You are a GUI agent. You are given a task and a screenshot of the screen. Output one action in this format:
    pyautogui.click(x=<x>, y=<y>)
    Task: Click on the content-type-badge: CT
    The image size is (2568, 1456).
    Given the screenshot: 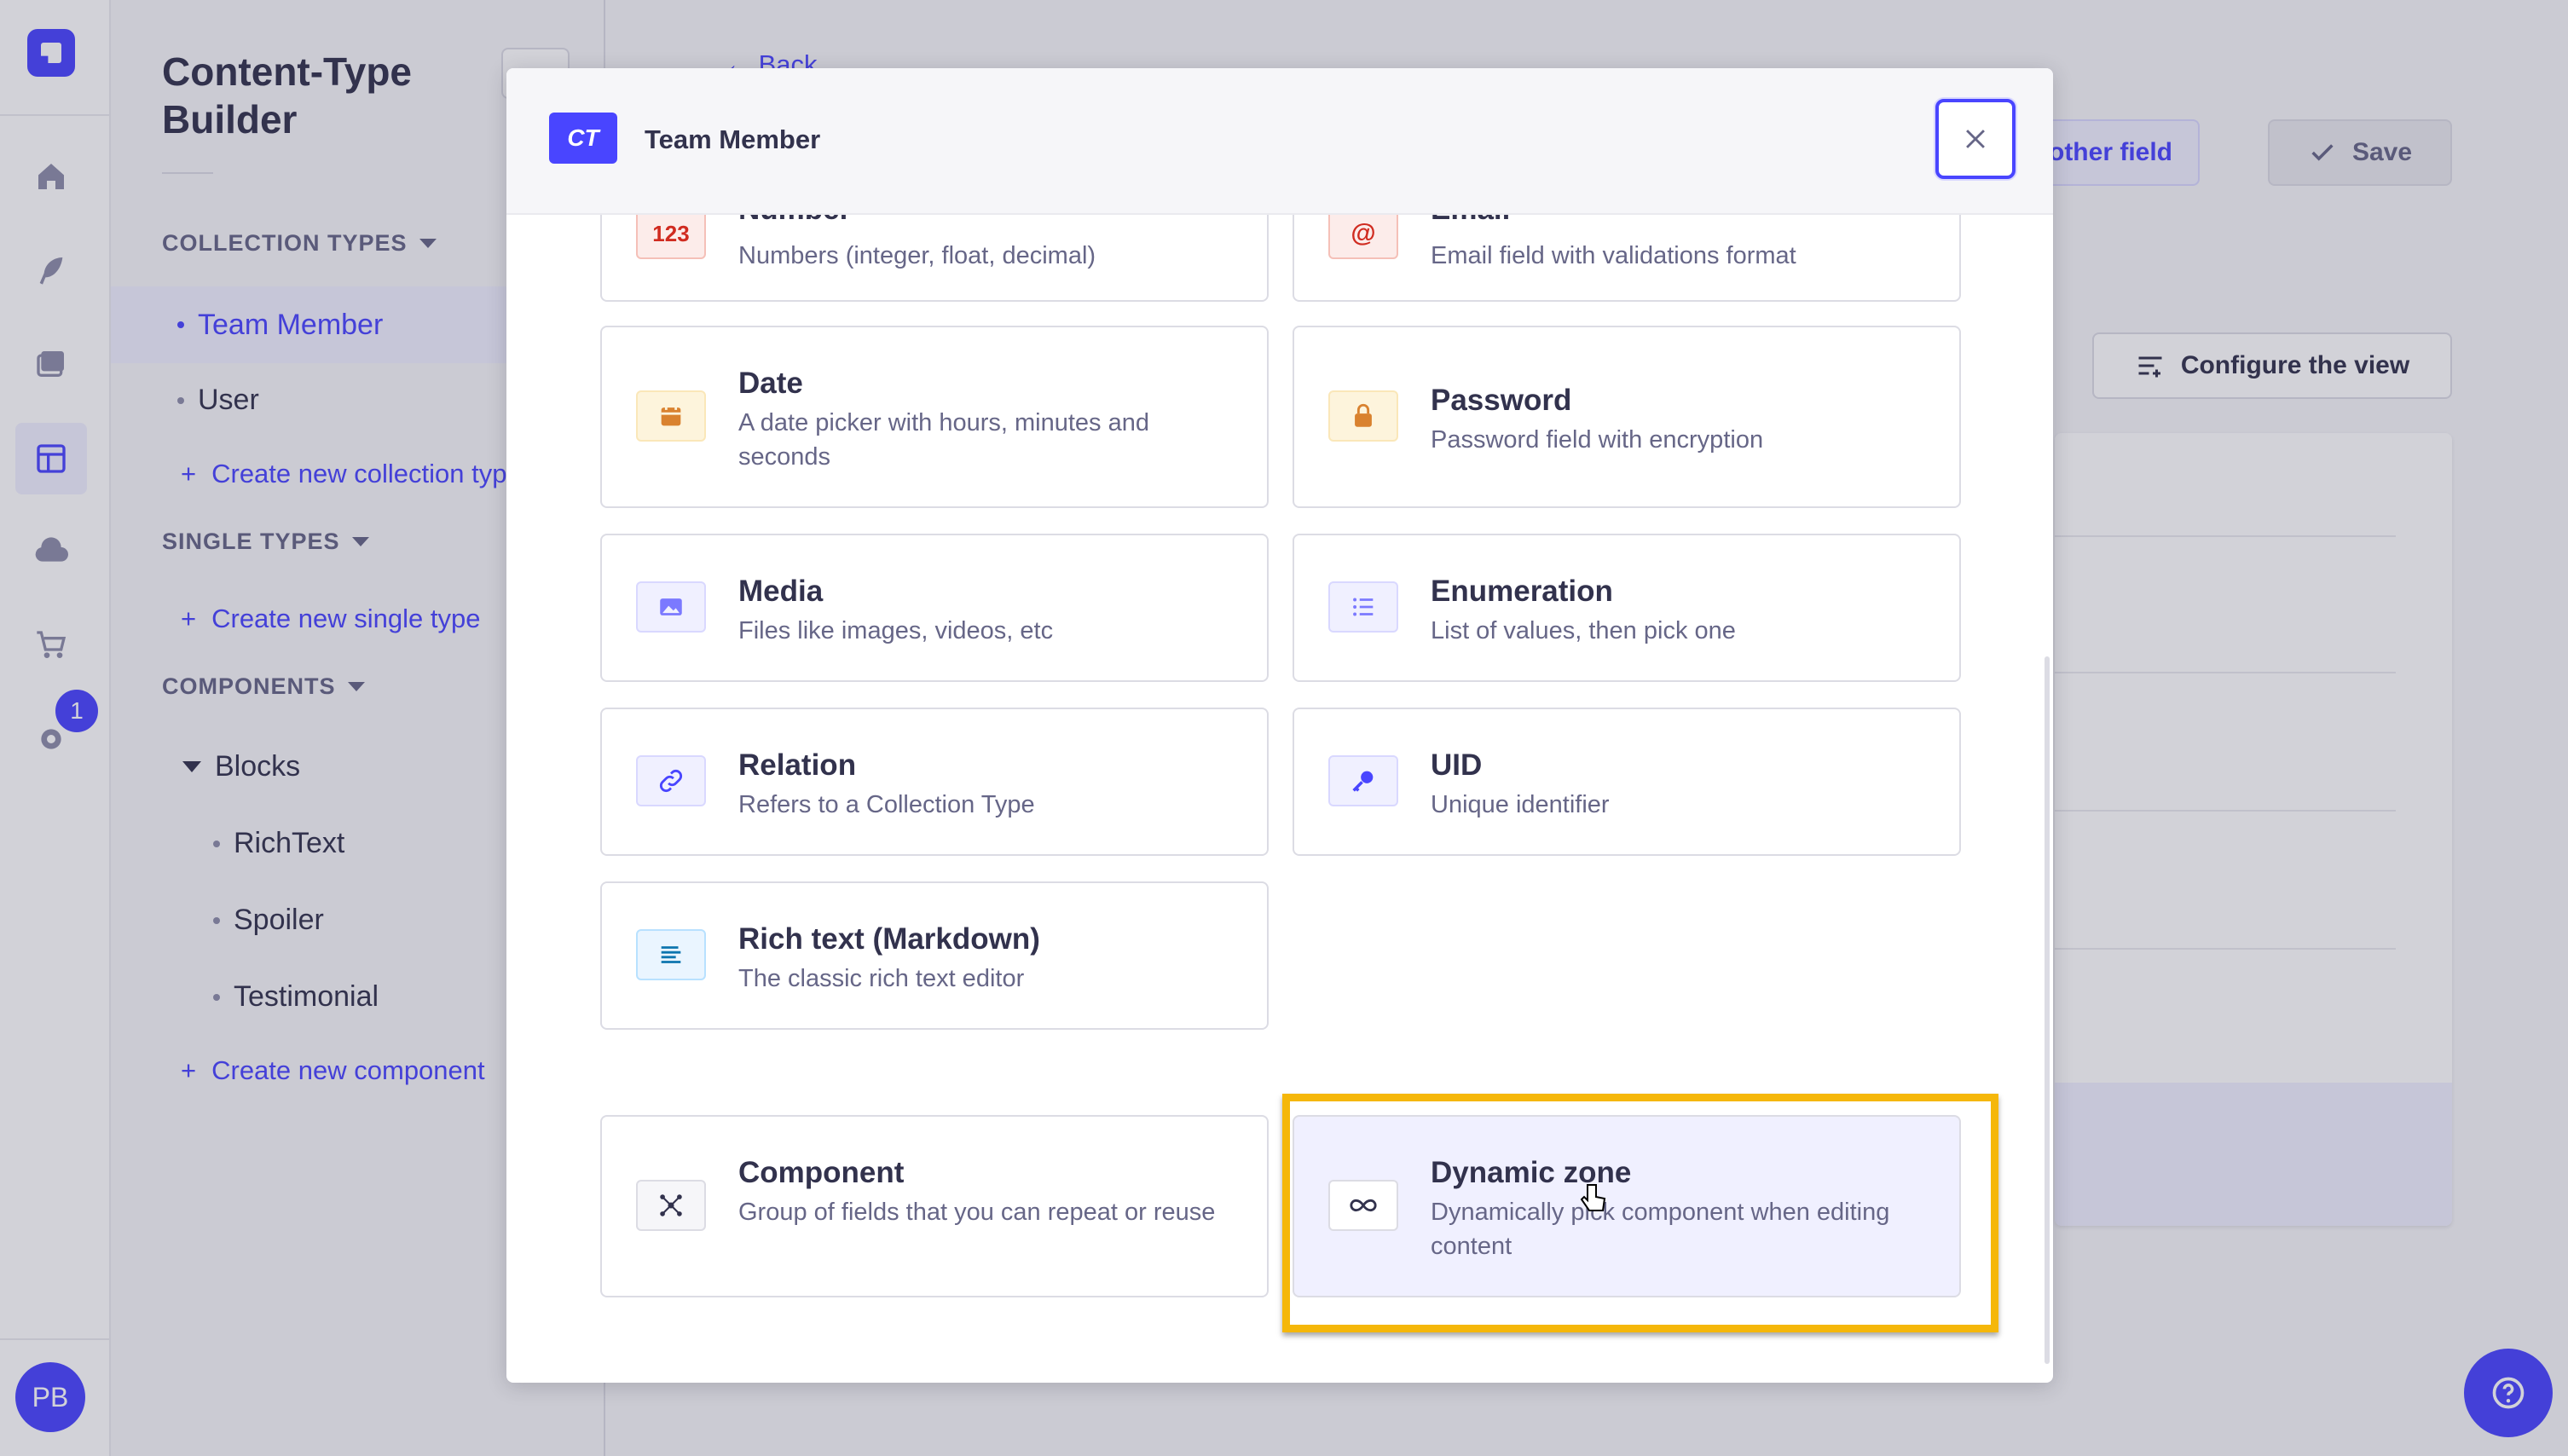 What is the action you would take?
    pyautogui.click(x=583, y=138)
    